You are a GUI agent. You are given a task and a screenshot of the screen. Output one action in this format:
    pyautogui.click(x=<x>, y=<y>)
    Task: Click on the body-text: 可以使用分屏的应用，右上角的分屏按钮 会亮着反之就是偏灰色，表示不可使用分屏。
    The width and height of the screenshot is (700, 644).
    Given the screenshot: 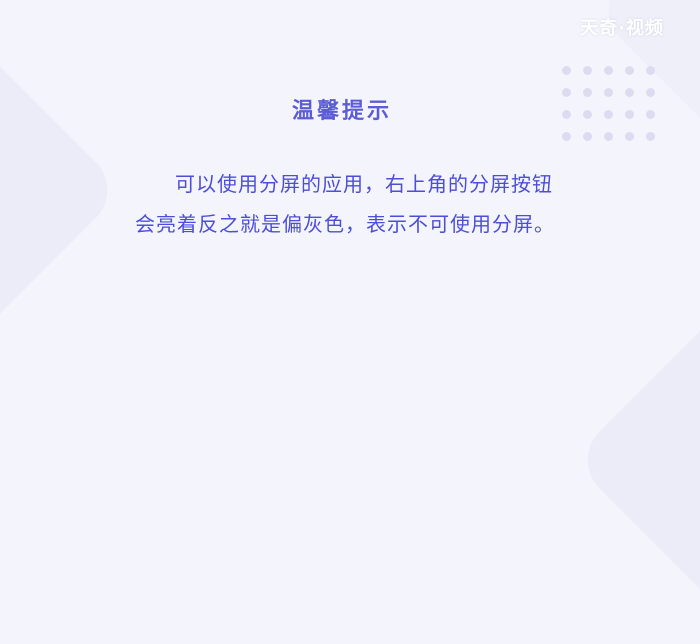 What is the action you would take?
    pyautogui.click(x=375, y=204)
    